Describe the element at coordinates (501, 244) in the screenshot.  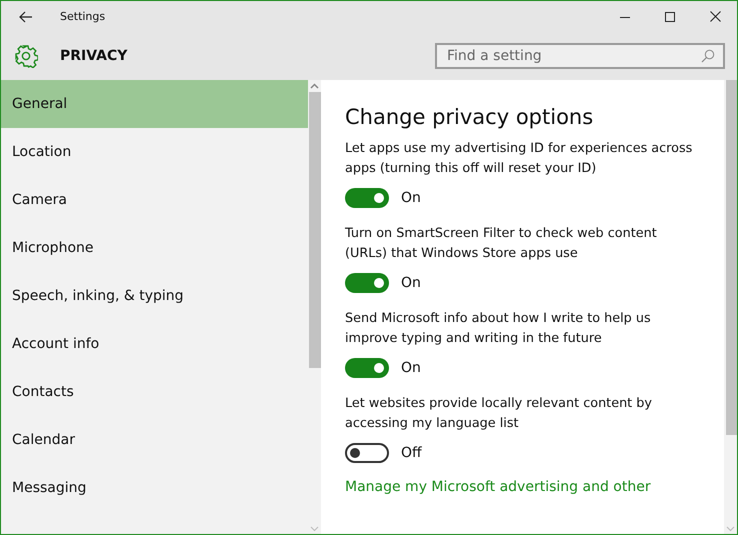
I see `option-description: Turn on SmartScreen Filter to check web content (URLs) that Windows Store apps use` at that location.